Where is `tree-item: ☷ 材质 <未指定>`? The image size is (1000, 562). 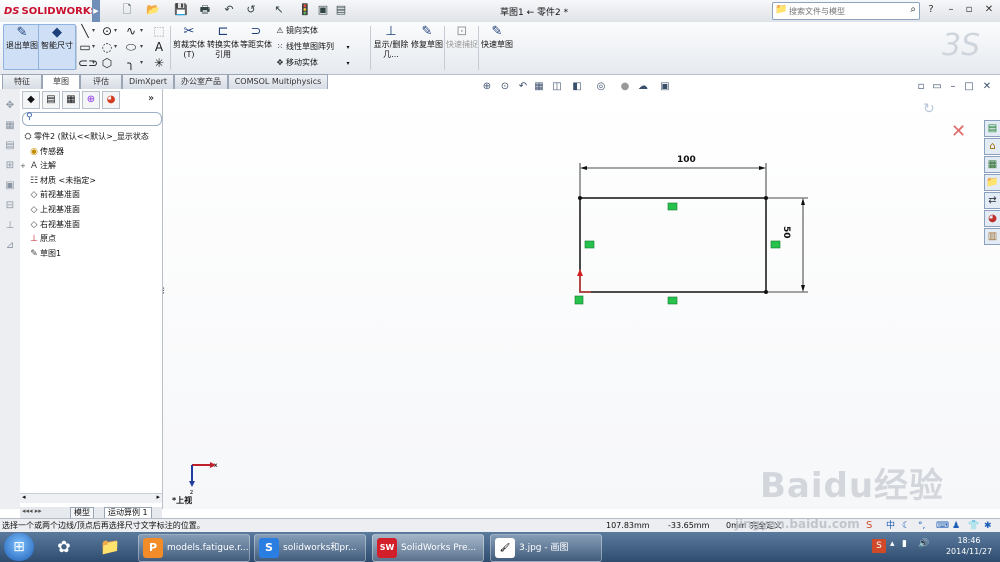 tree-item: ☷ 材质 <未指定> is located at coordinates (62, 180).